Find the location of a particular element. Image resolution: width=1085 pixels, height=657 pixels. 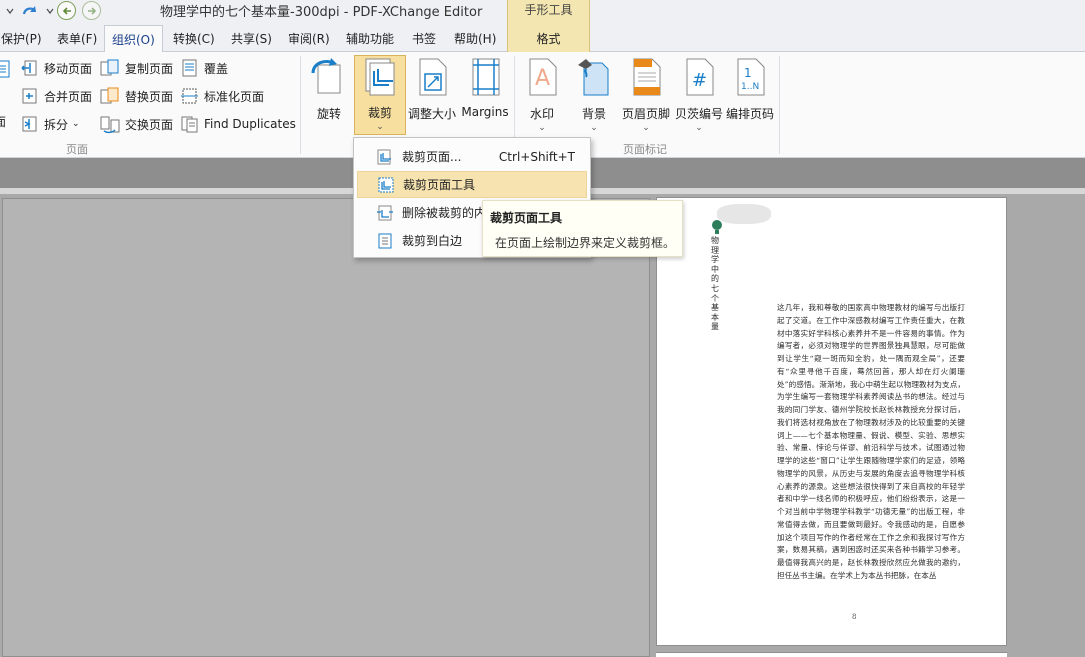

split-pages-icon is located at coordinates (29, 124).